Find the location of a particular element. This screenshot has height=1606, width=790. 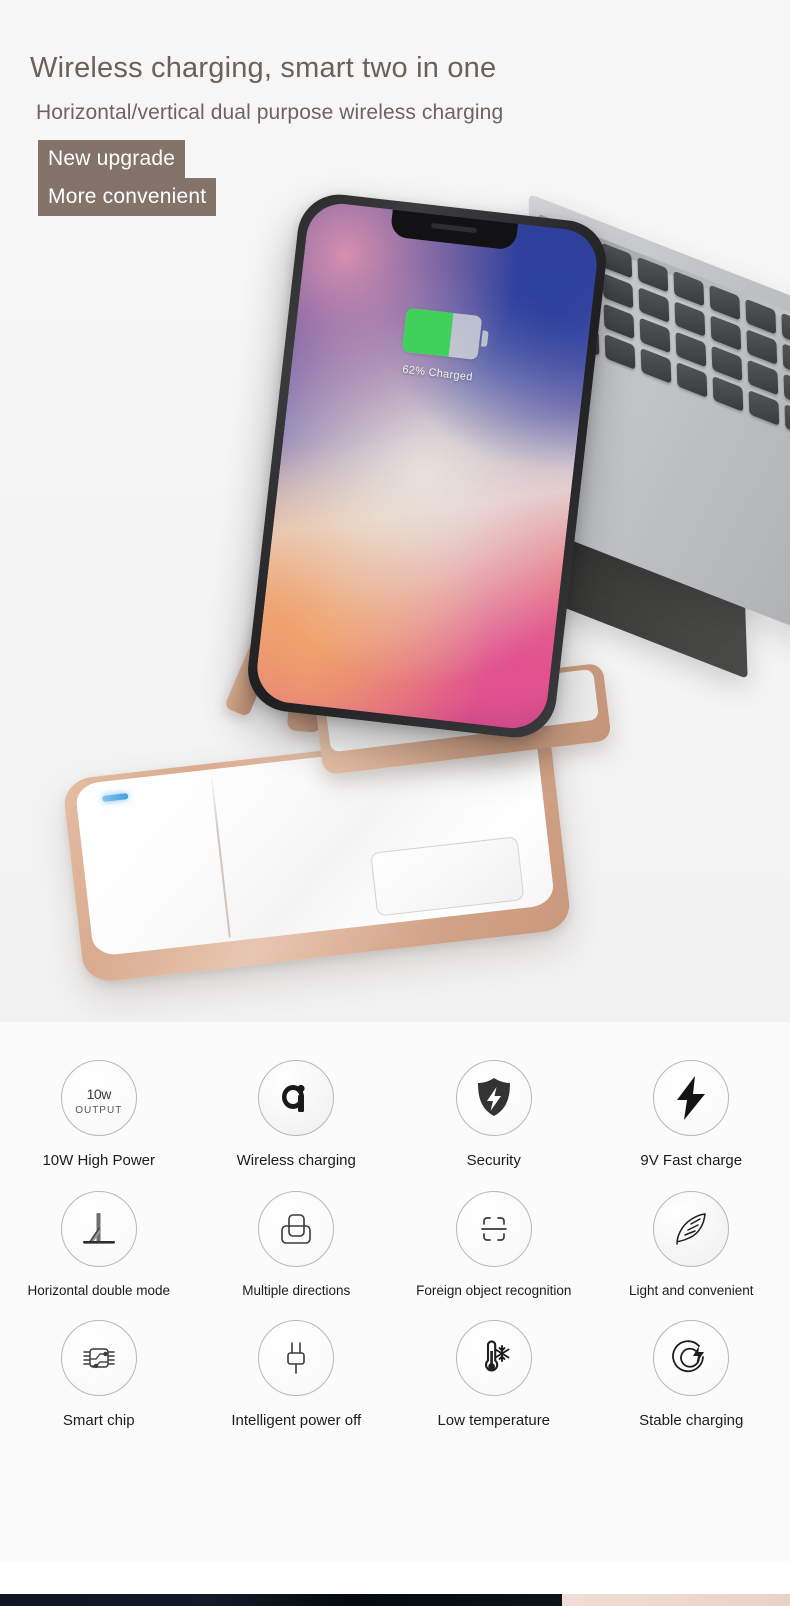

feature-label: 9V Fast charge is located at coordinates (691, 1160).